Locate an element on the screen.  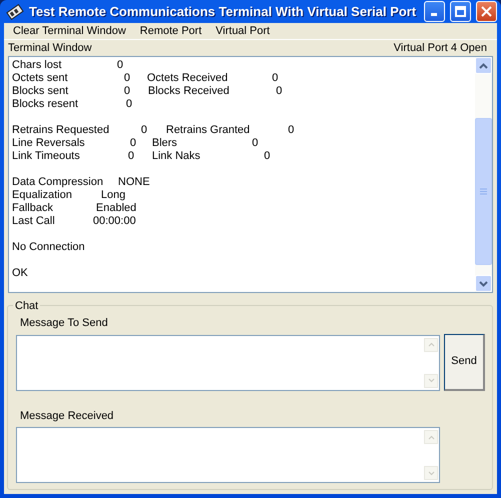
send-button: Send is located at coordinates (464, 362).